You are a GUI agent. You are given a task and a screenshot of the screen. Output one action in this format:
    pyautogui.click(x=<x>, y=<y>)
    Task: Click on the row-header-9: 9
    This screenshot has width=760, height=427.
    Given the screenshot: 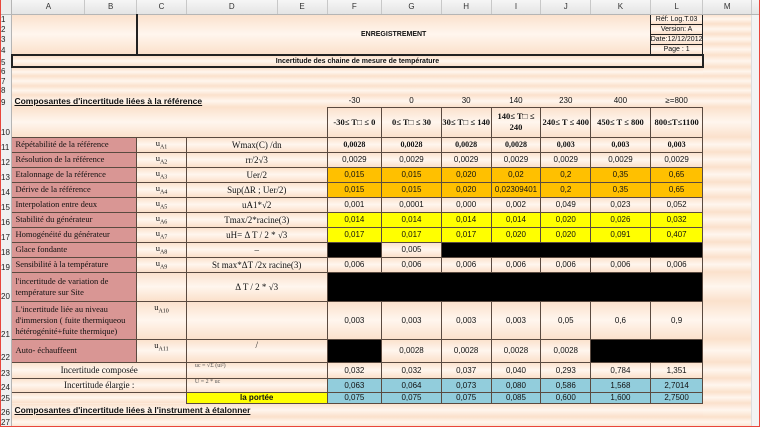 What is the action you would take?
    pyautogui.click(x=6, y=101)
    